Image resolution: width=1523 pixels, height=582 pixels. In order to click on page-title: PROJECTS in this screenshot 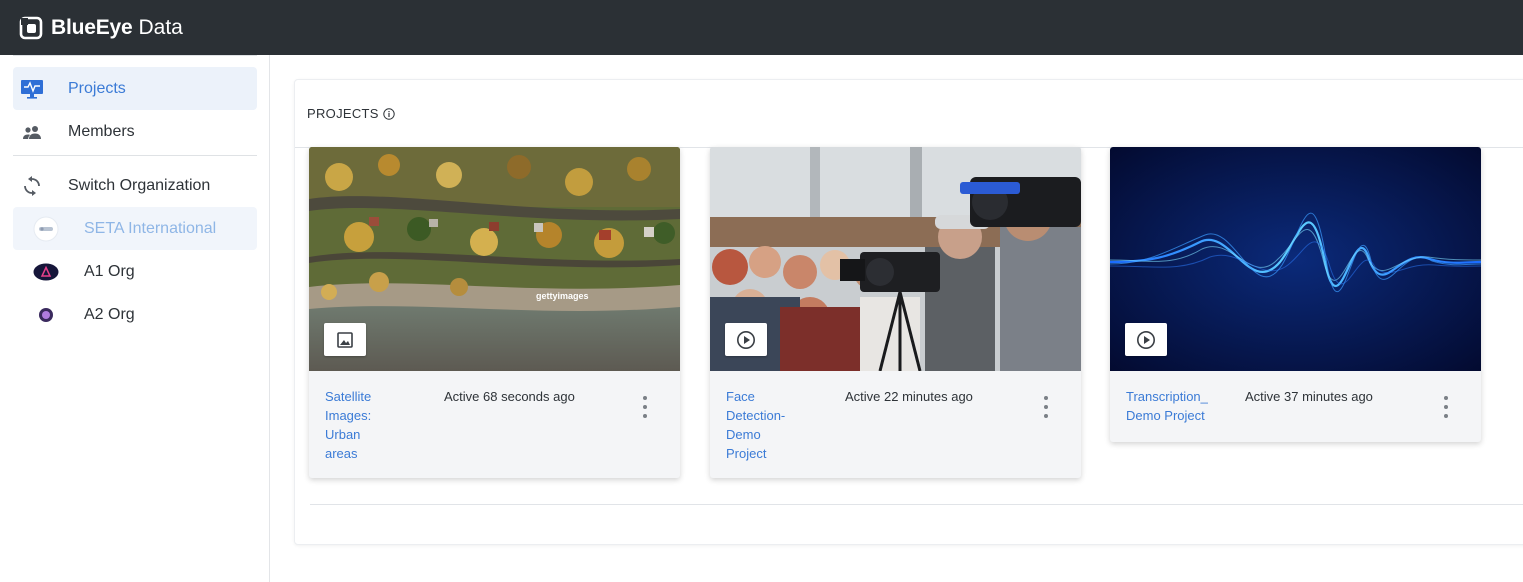, I will do `click(343, 113)`.